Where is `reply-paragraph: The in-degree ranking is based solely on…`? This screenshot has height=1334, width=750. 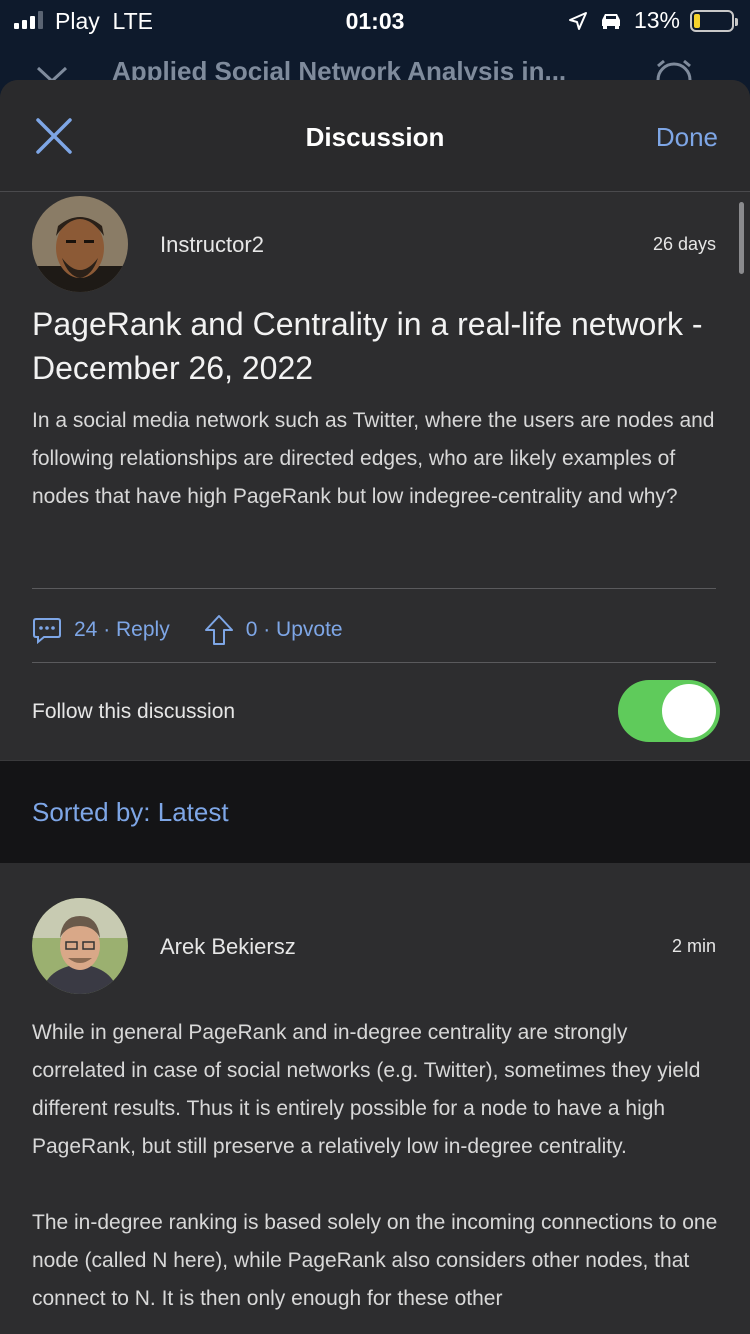
reply-paragraph: The in-degree ranking is based solely on… is located at coordinates (375, 1260).